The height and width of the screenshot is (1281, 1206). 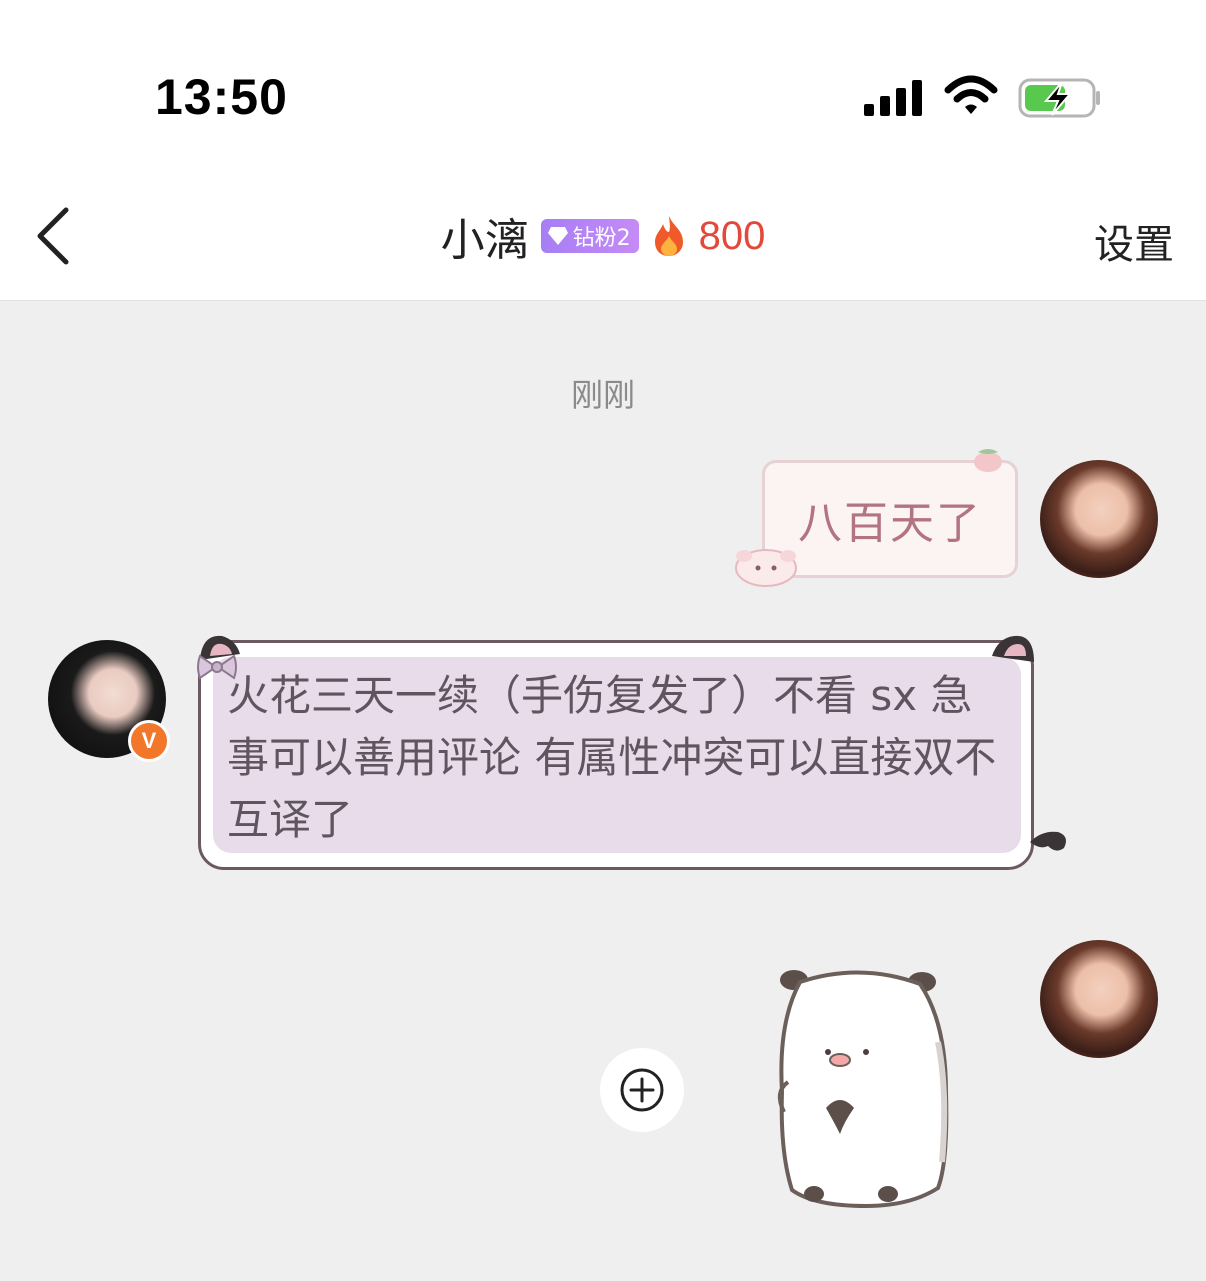 I want to click on contact-name: 小漓, so click(x=485, y=236).